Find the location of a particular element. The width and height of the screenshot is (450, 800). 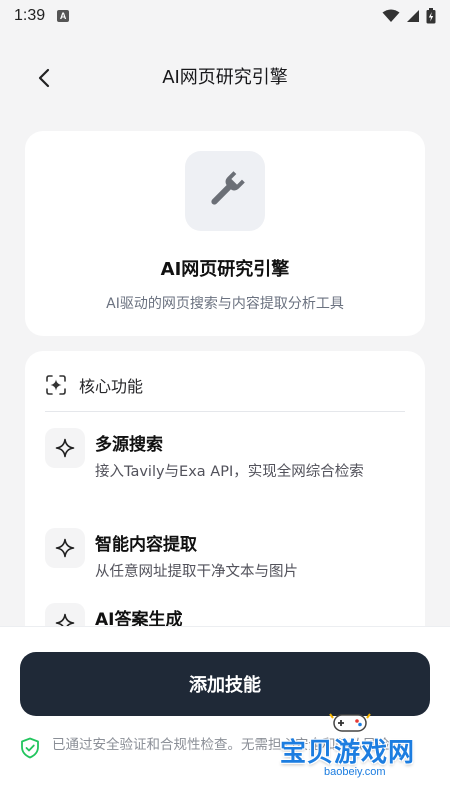

skill-icon-box is located at coordinates (225, 191).